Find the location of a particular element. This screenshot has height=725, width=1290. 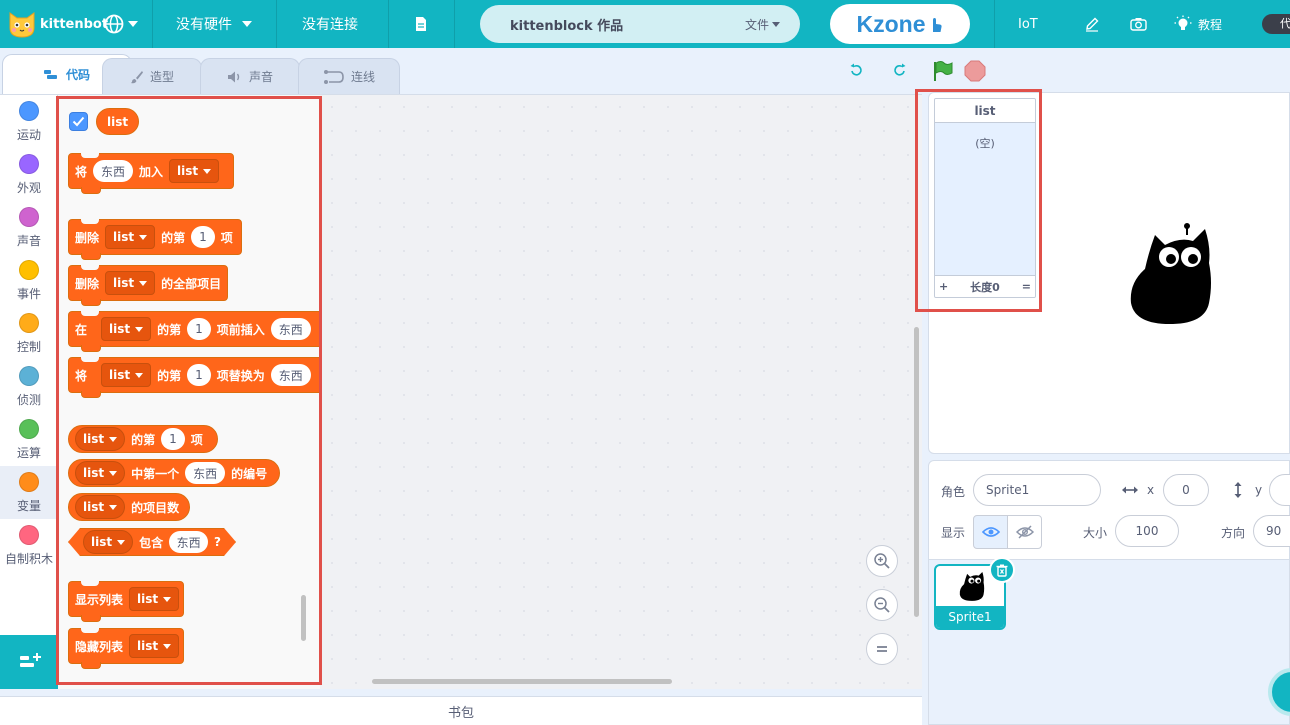

zoom-in-button is located at coordinates (882, 561).